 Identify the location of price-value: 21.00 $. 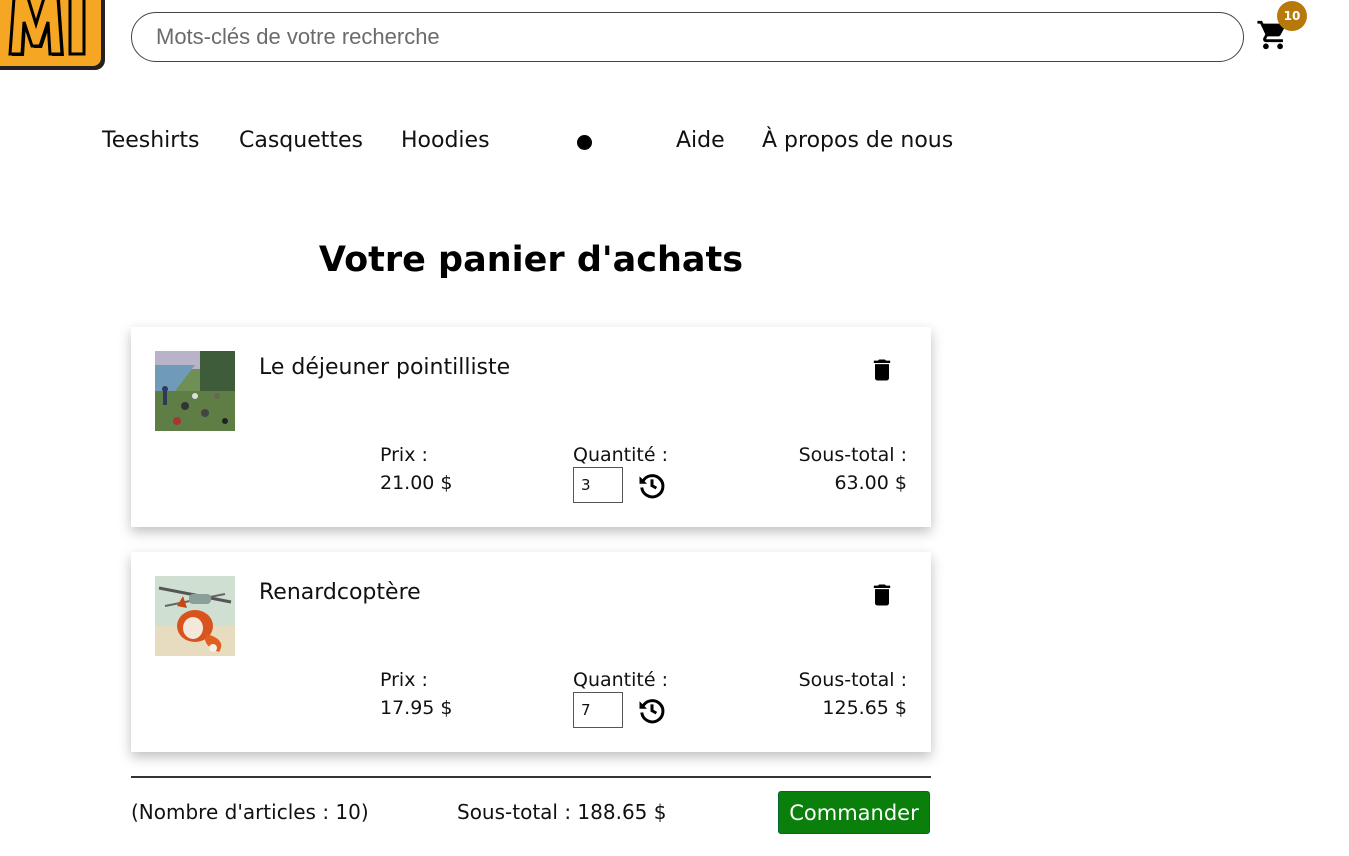
(416, 483).